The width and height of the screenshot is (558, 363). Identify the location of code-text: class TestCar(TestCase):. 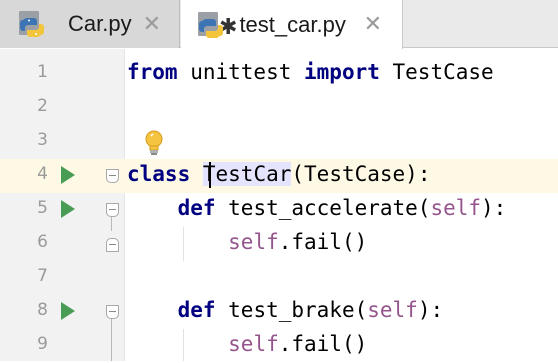
(278, 174).